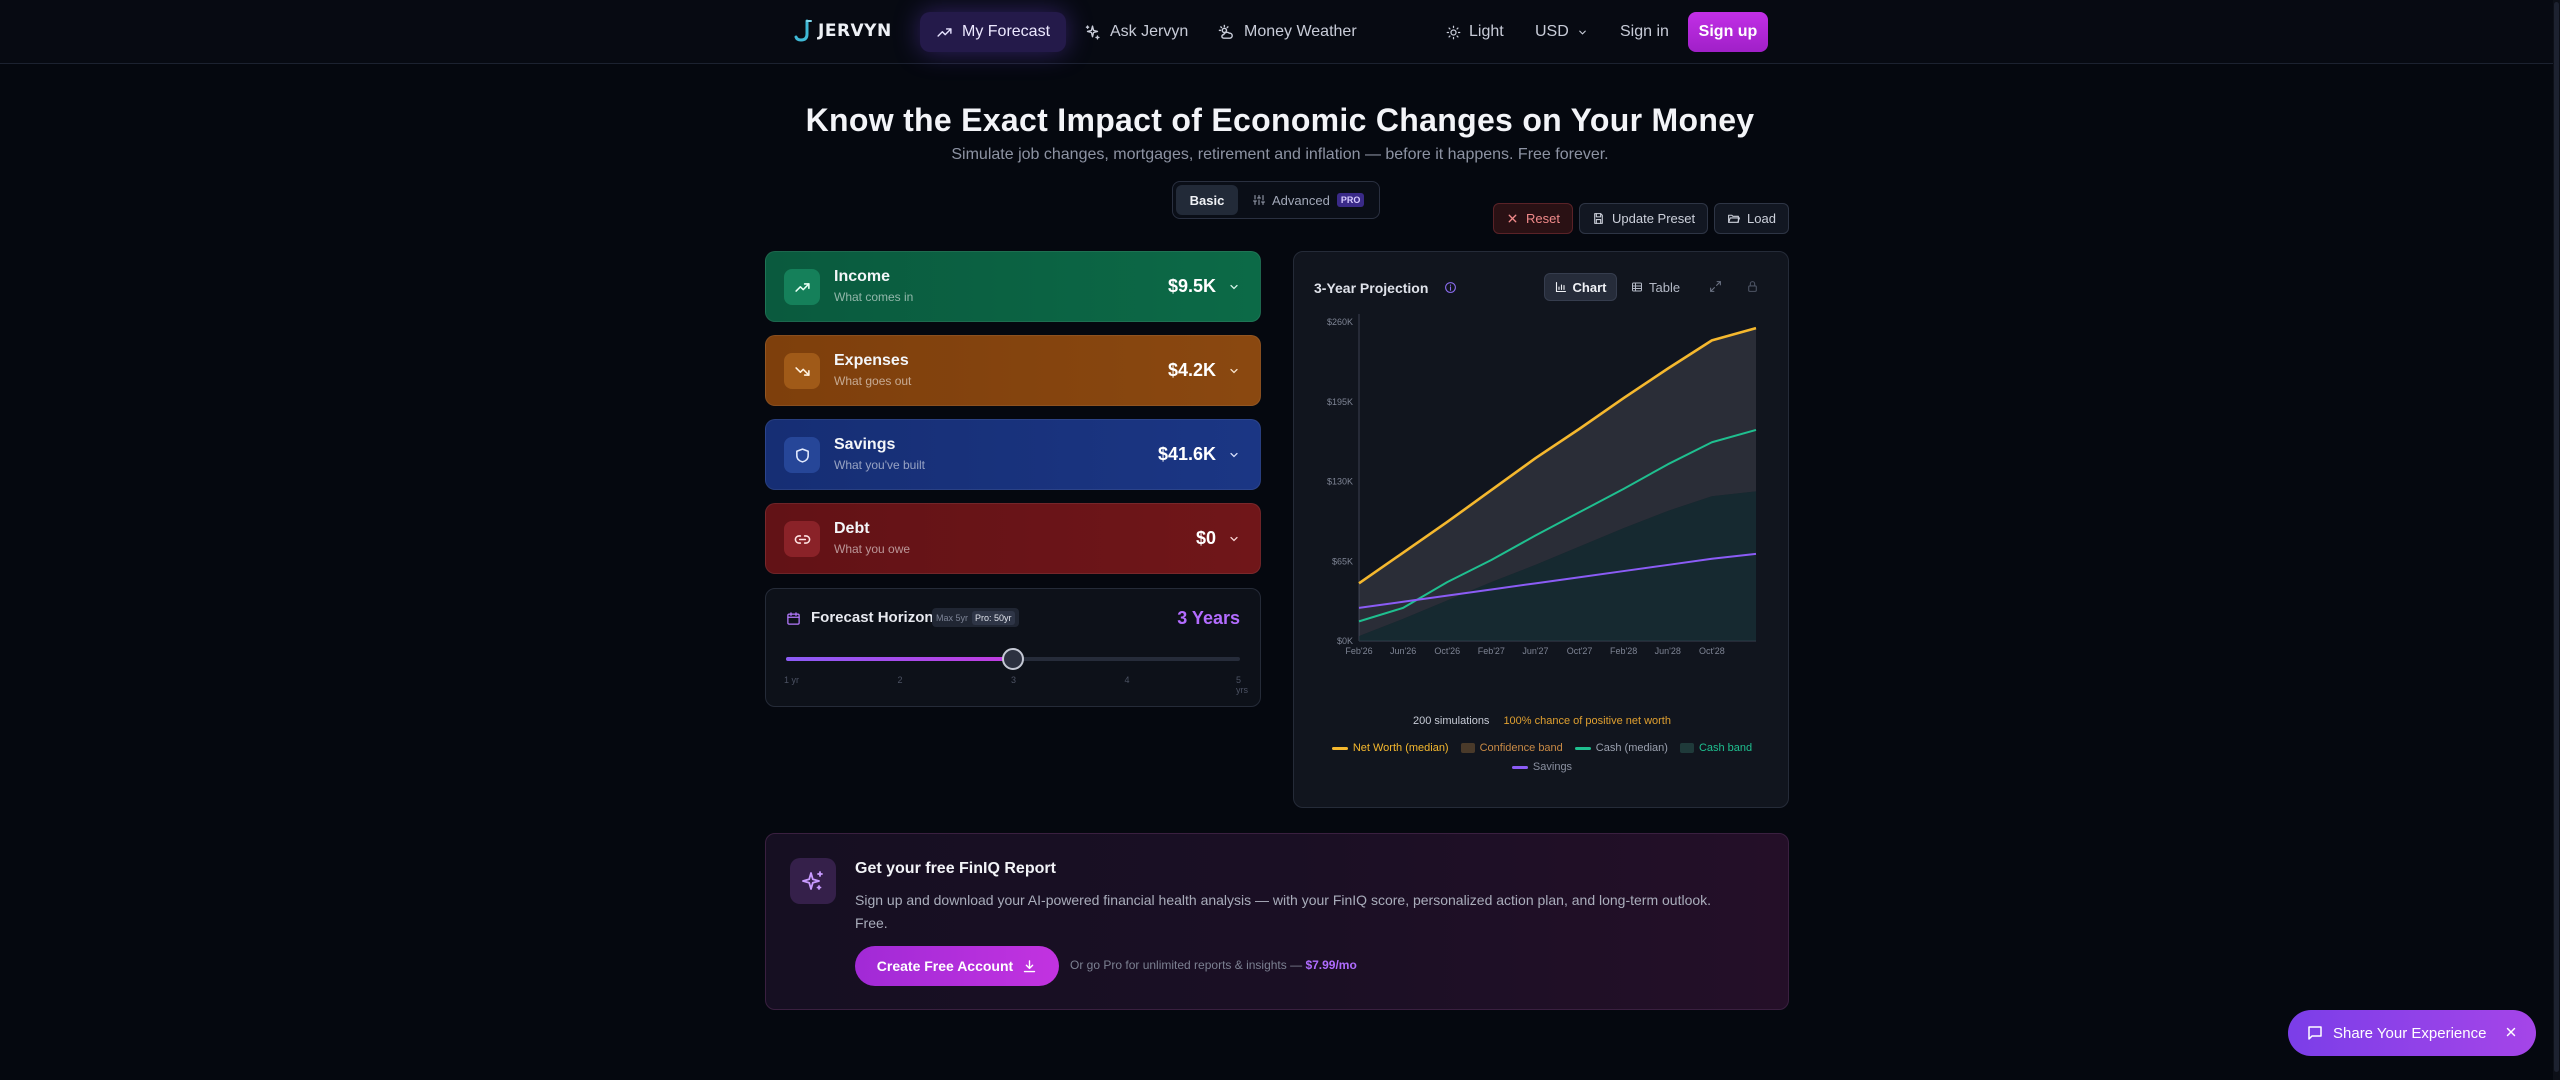  I want to click on expenses-icon-box, so click(802, 371).